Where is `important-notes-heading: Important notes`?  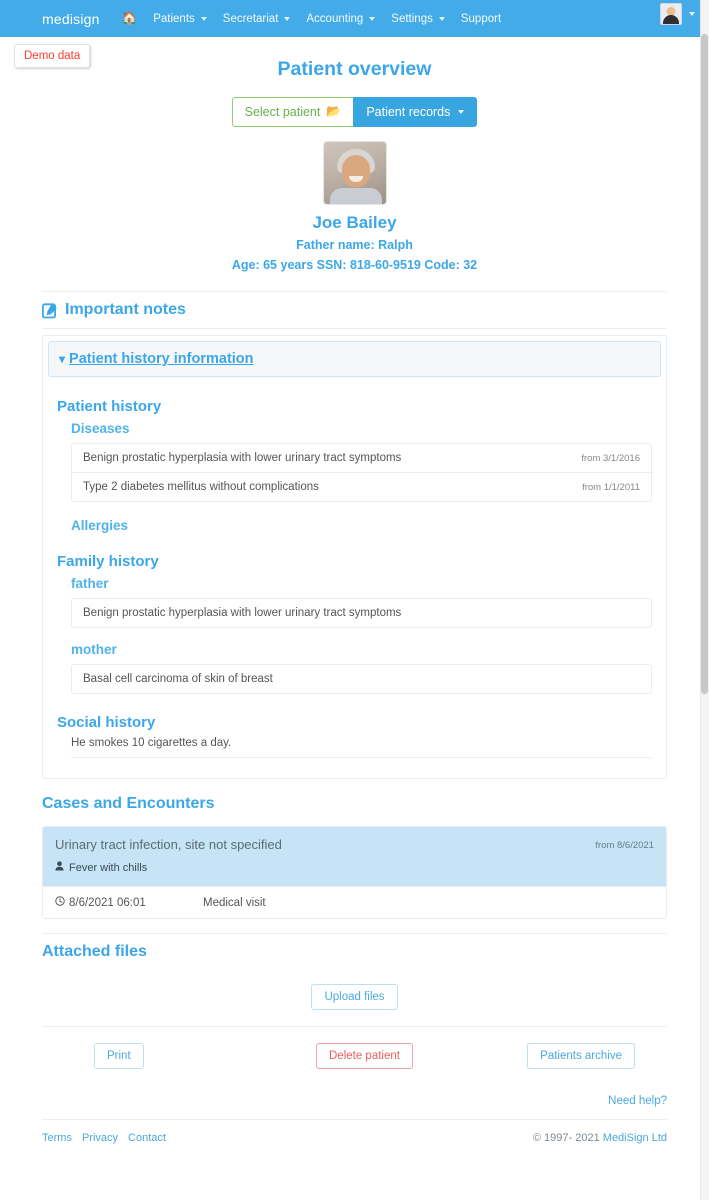
important-notes-heading: Important notes is located at coordinates (354, 310).